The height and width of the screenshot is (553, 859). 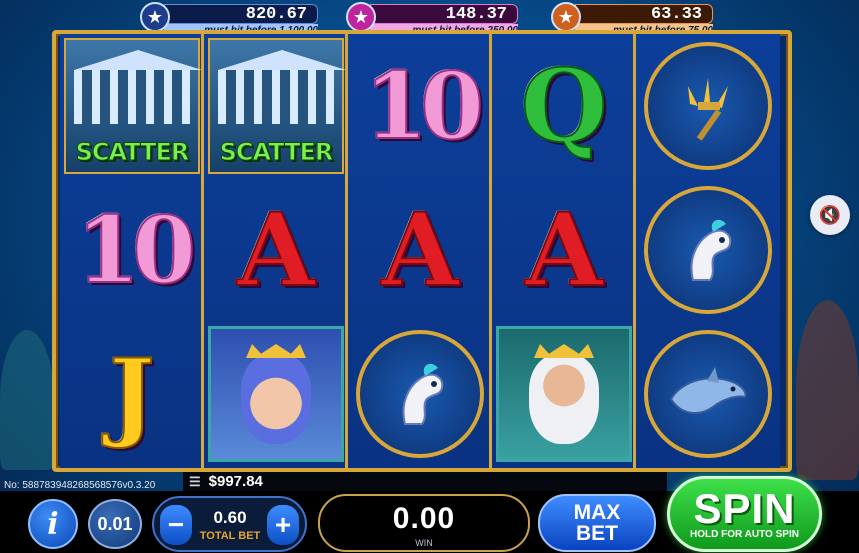 I want to click on jackpot-pink-value: 148.37, so click(x=444, y=14).